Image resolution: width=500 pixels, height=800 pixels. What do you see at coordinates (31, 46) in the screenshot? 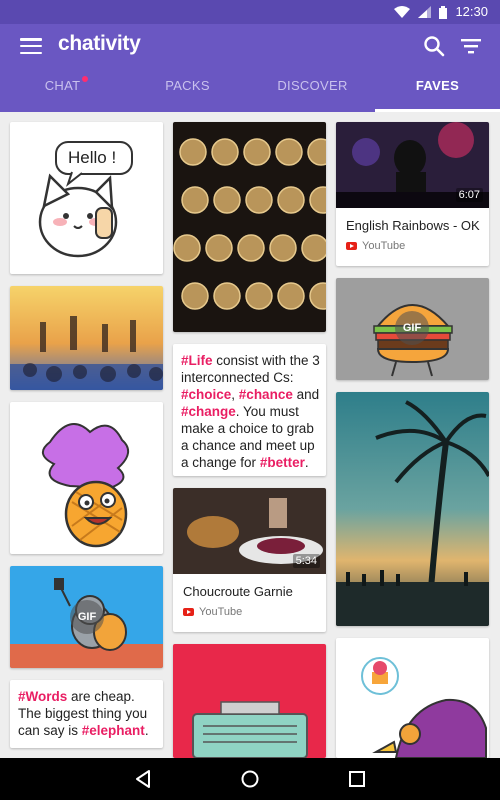
I see `menu-icon` at bounding box center [31, 46].